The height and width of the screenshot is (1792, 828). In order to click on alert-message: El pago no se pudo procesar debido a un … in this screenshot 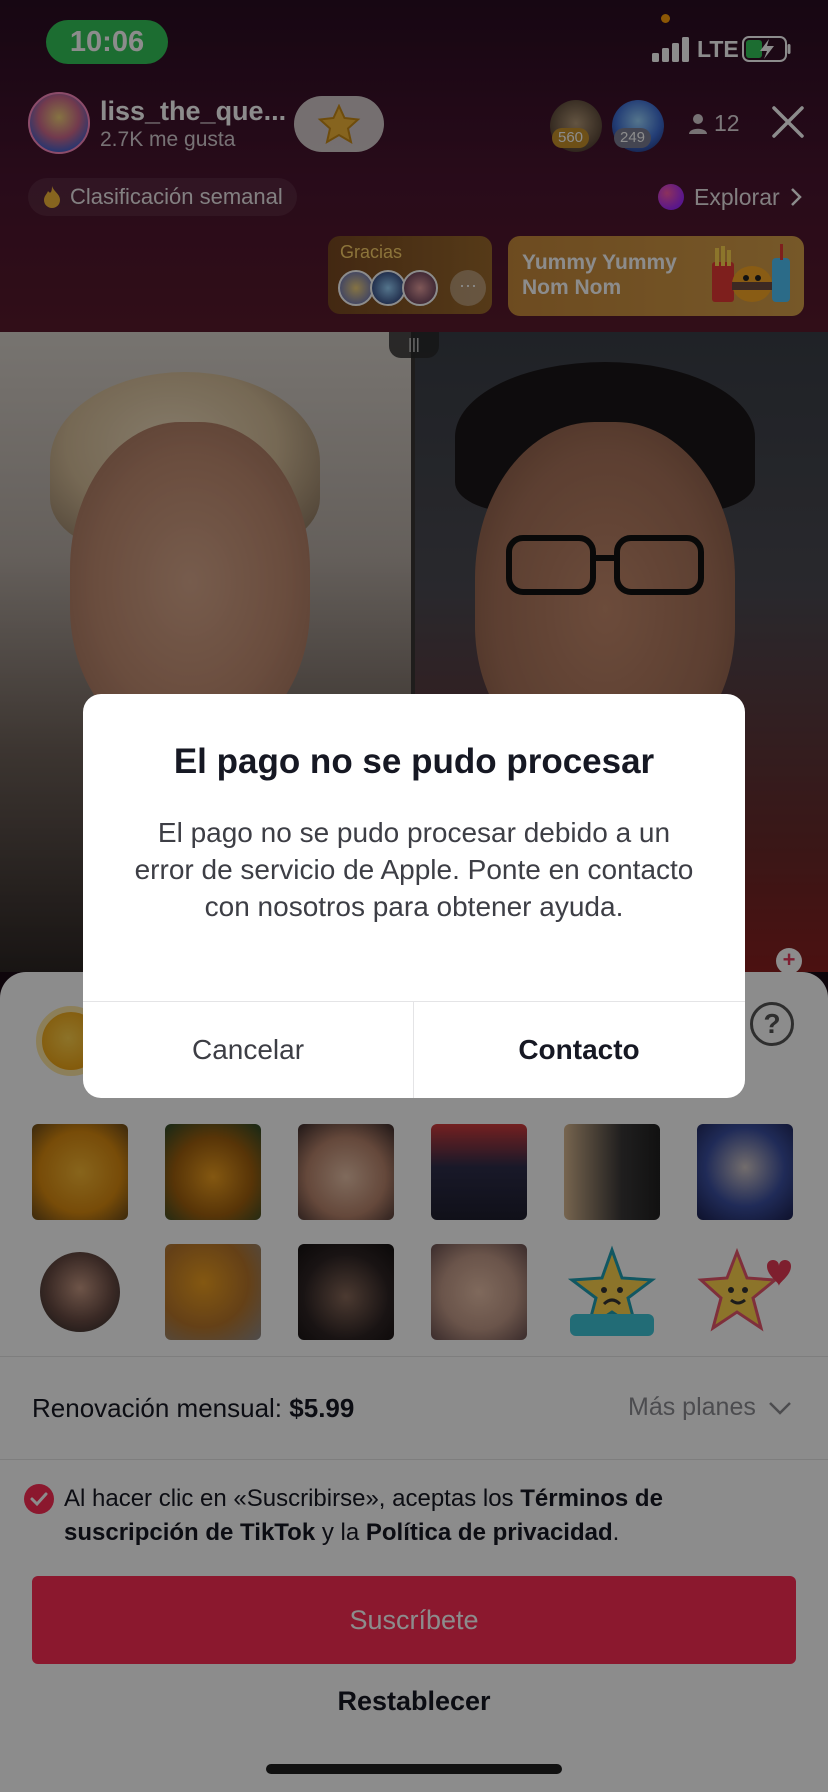, I will do `click(414, 869)`.